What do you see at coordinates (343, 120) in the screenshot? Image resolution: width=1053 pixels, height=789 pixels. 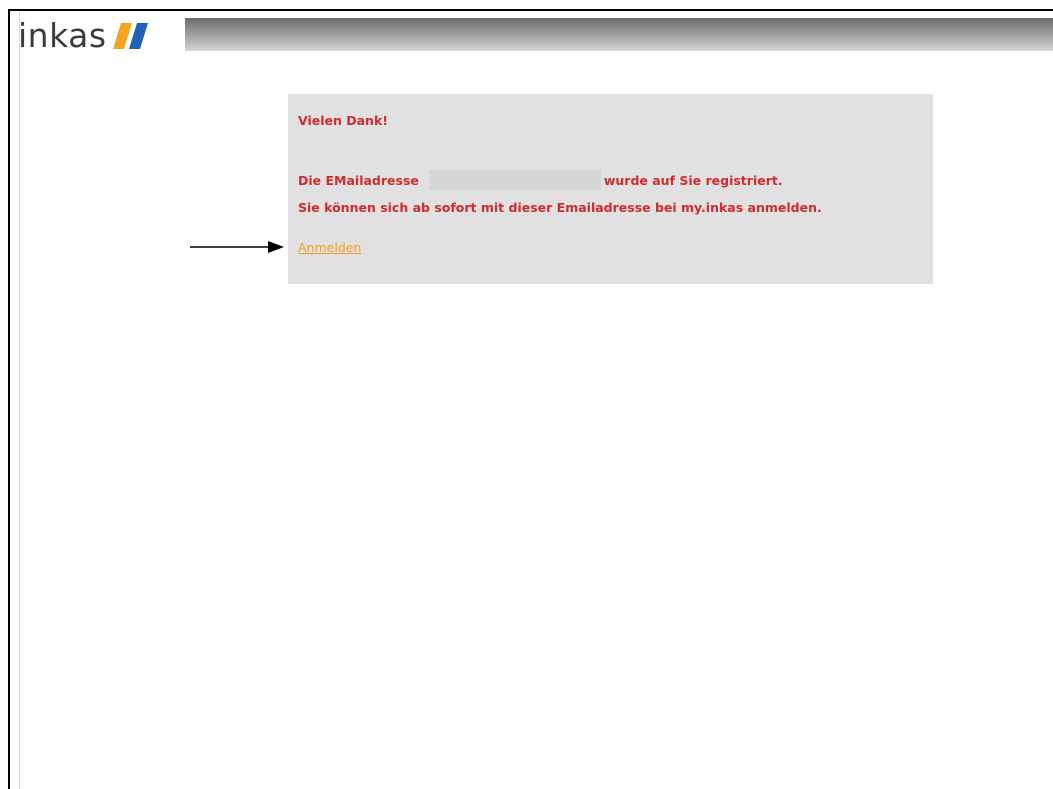 I see `thank-you-heading: Vielen Dank!` at bounding box center [343, 120].